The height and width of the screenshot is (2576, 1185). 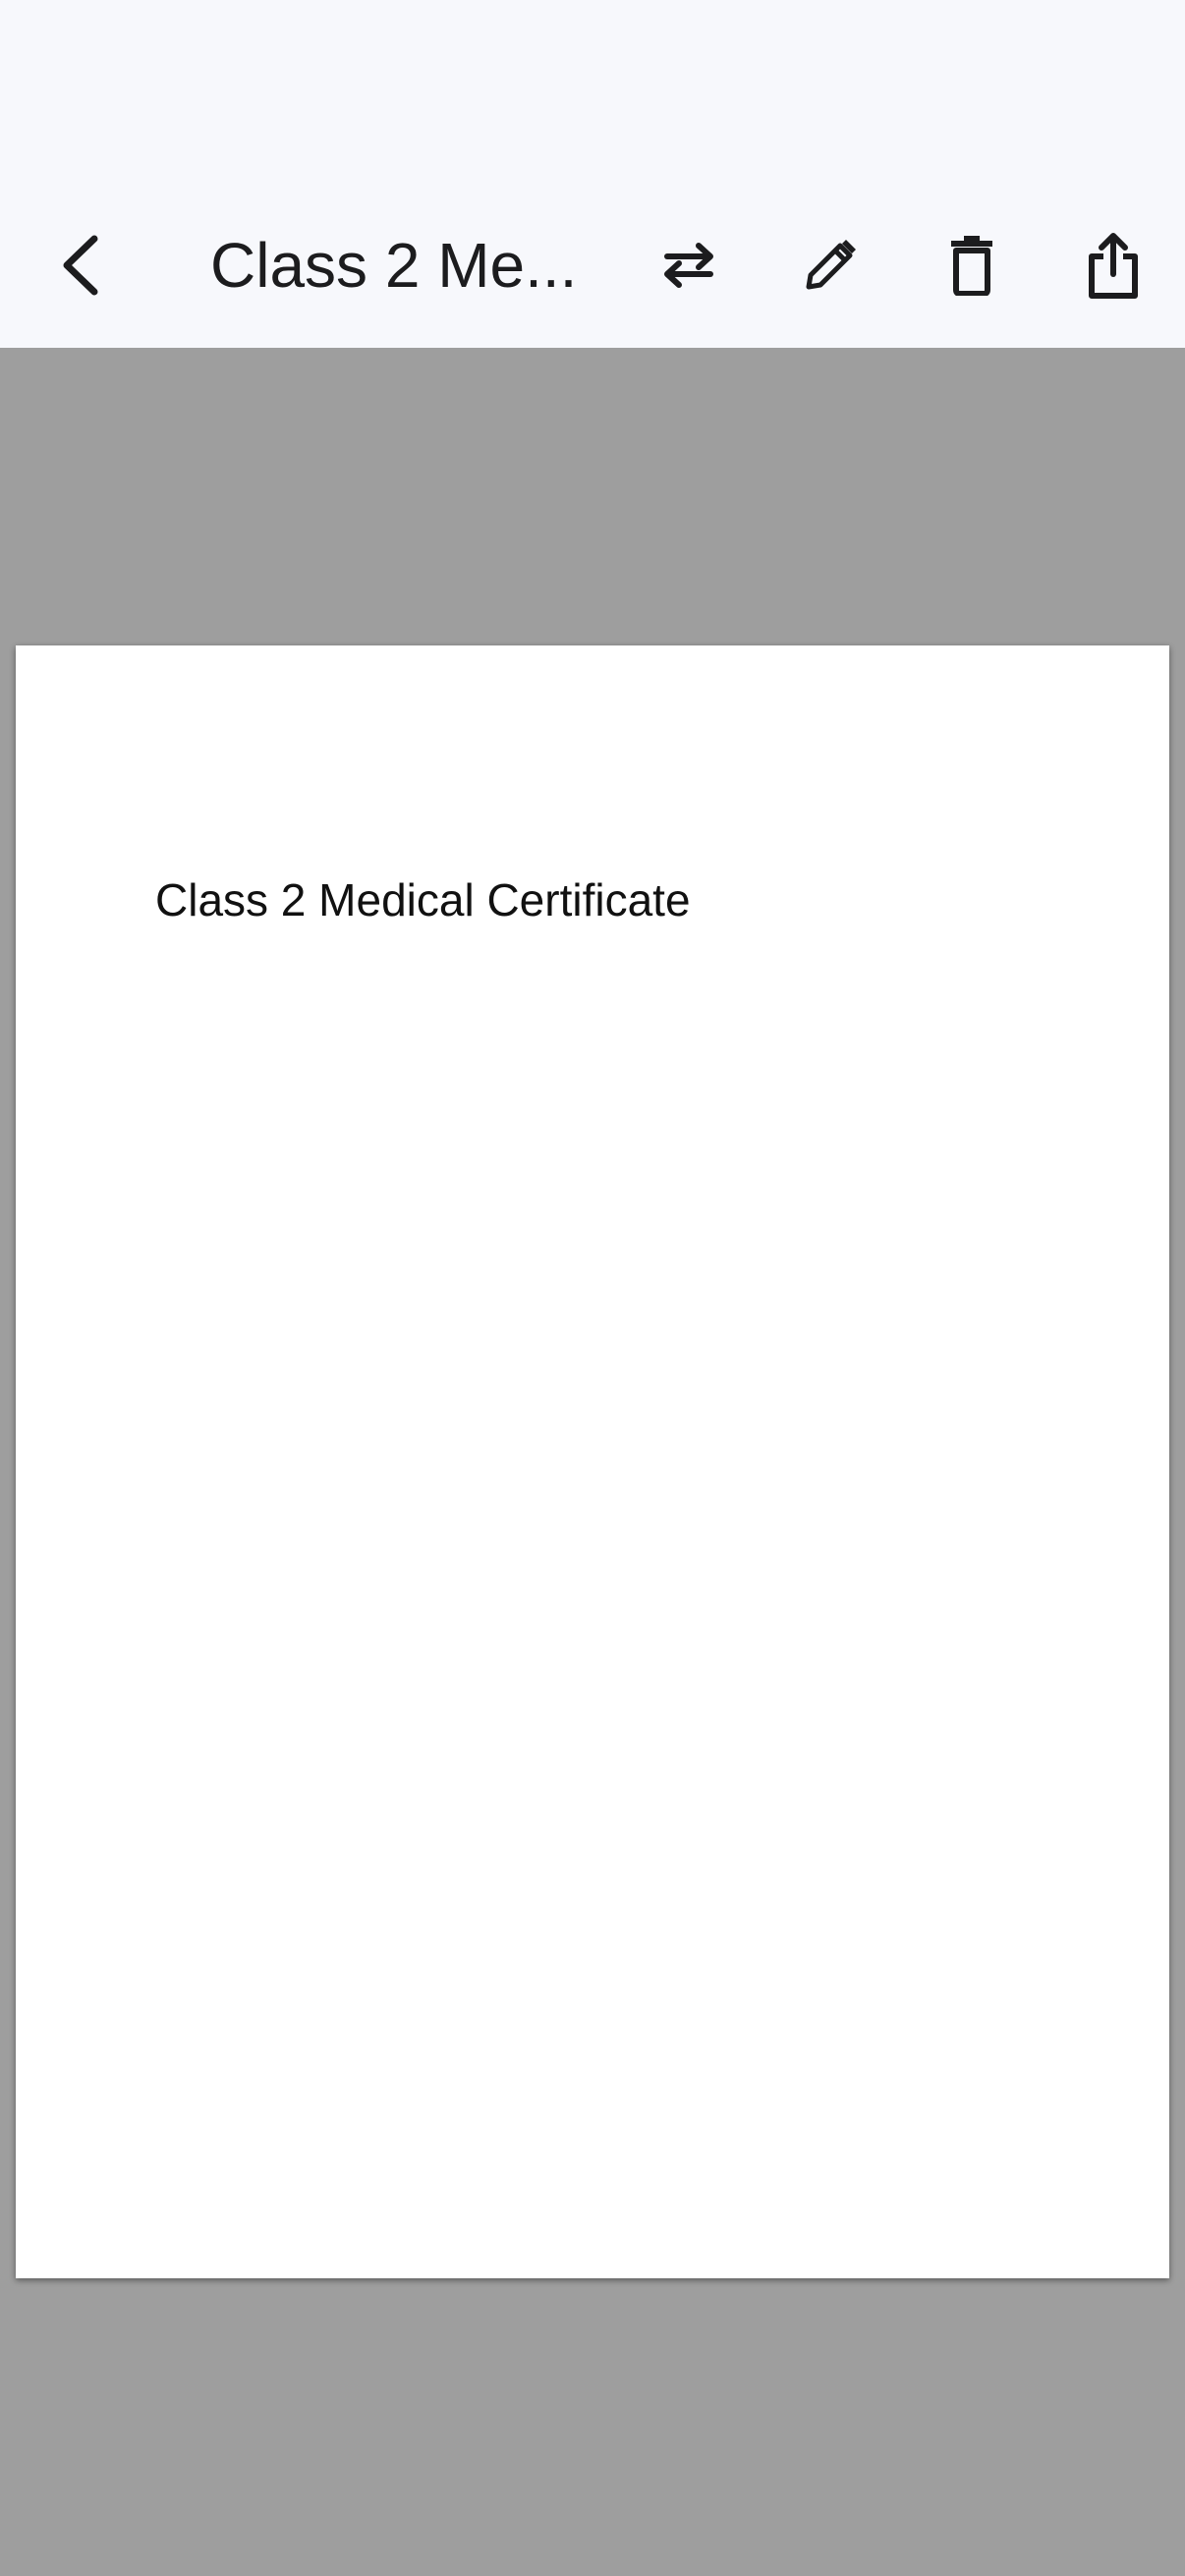 I want to click on pencil-icon, so click(x=831, y=265).